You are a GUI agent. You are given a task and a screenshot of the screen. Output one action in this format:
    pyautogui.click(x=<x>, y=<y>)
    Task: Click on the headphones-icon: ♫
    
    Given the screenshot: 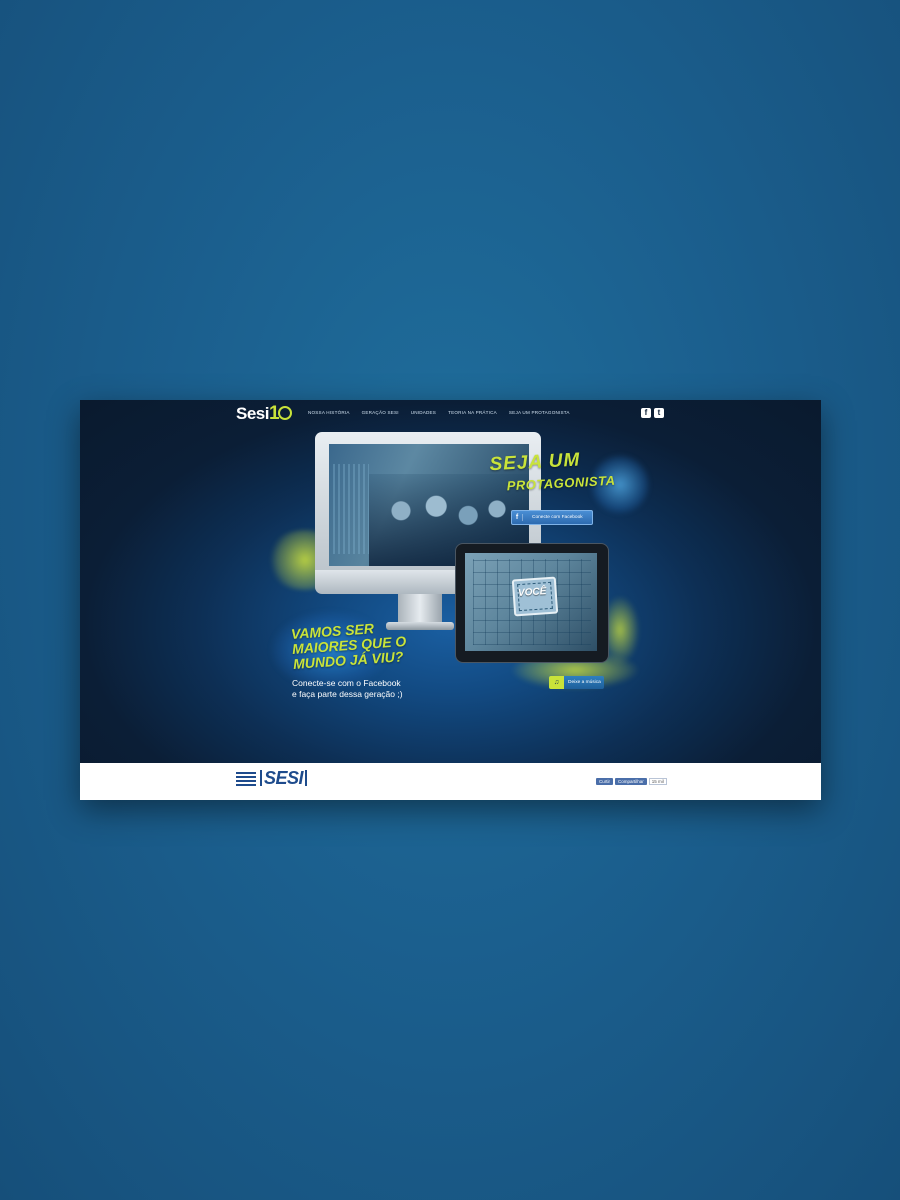 What is the action you would take?
    pyautogui.click(x=556, y=682)
    